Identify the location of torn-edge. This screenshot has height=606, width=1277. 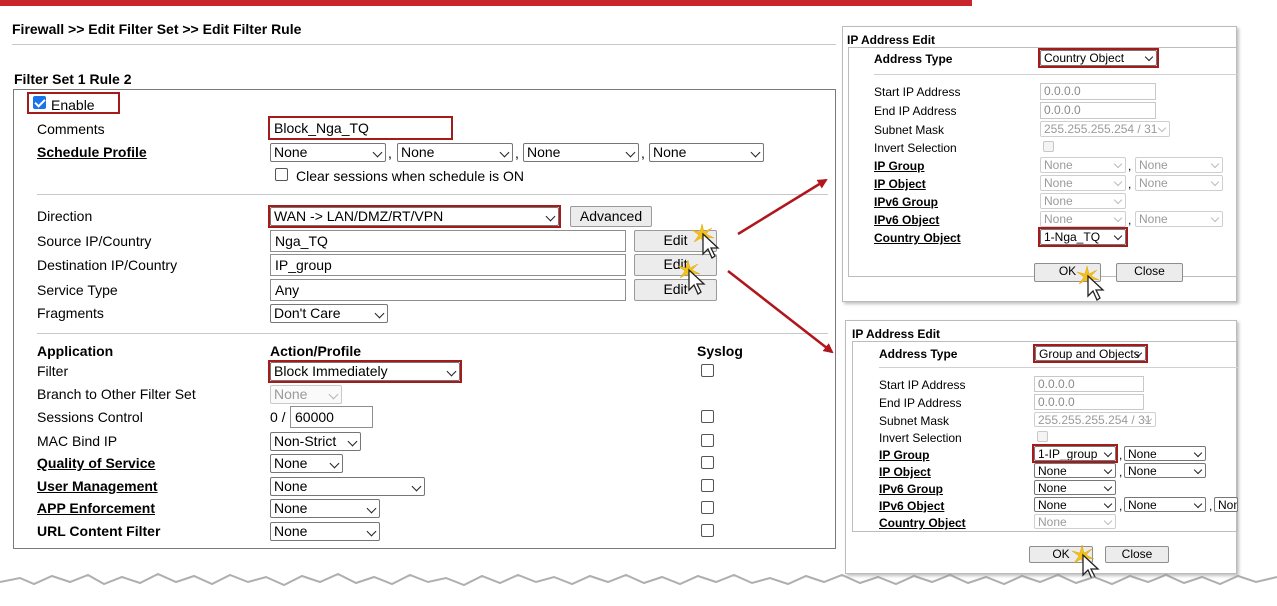
(638, 589).